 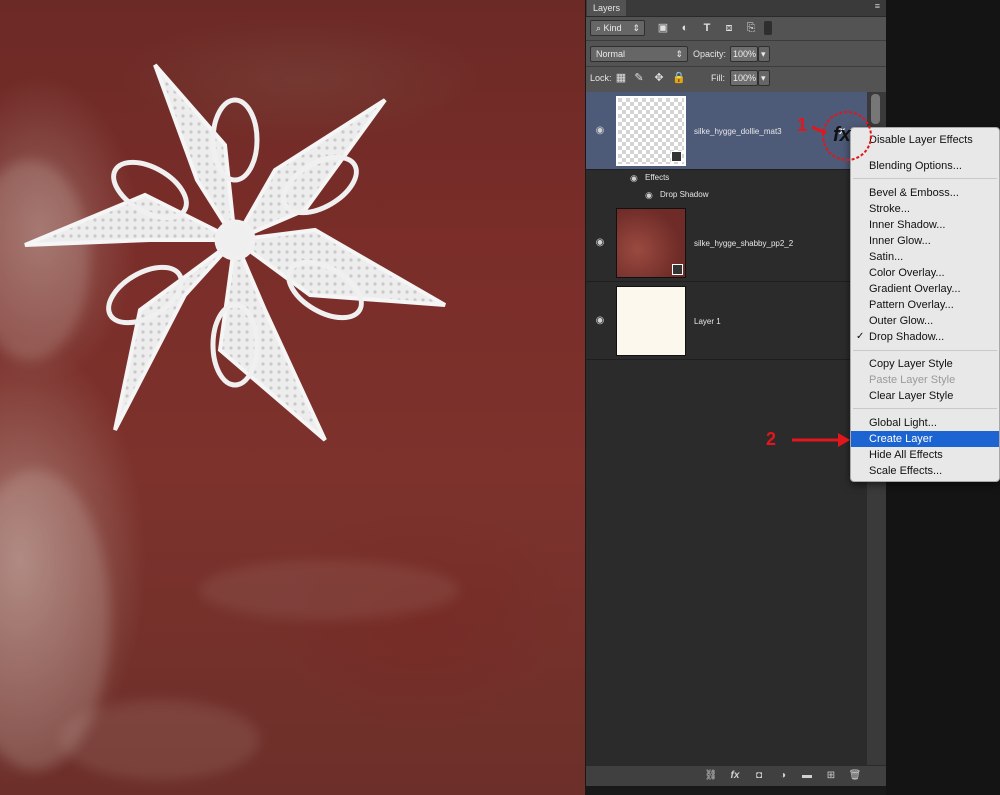 I want to click on add-layer-style-icon: fx, so click(x=735, y=776).